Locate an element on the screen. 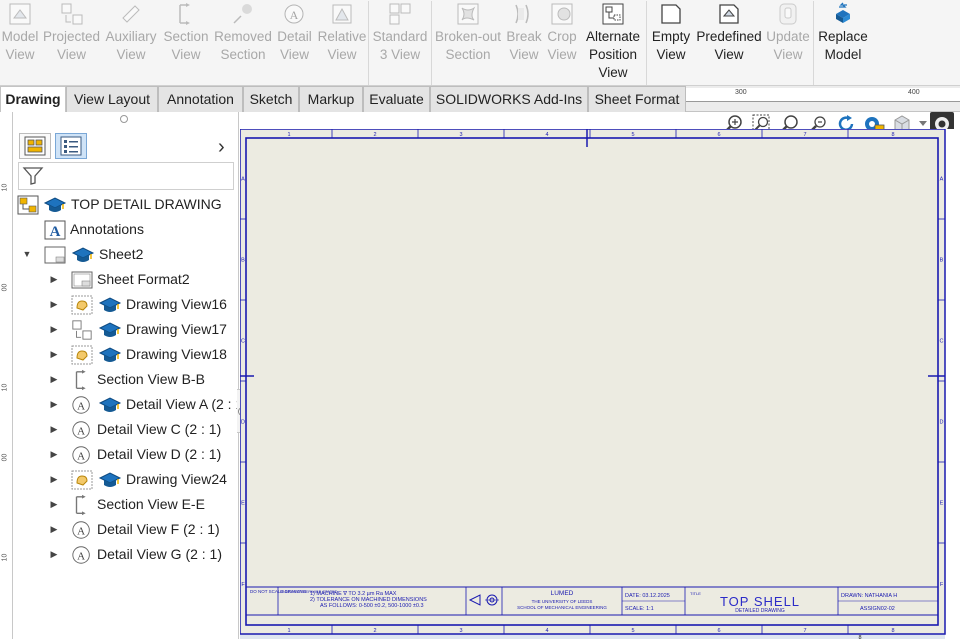  standard-3-view-icon is located at coordinates (400, 14).